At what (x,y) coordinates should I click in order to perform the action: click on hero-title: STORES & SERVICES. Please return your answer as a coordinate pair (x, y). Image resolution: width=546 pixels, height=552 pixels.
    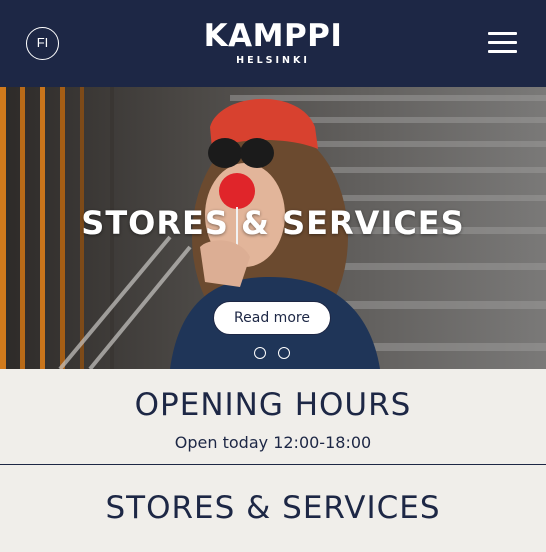
    Looking at the image, I should click on (273, 223).